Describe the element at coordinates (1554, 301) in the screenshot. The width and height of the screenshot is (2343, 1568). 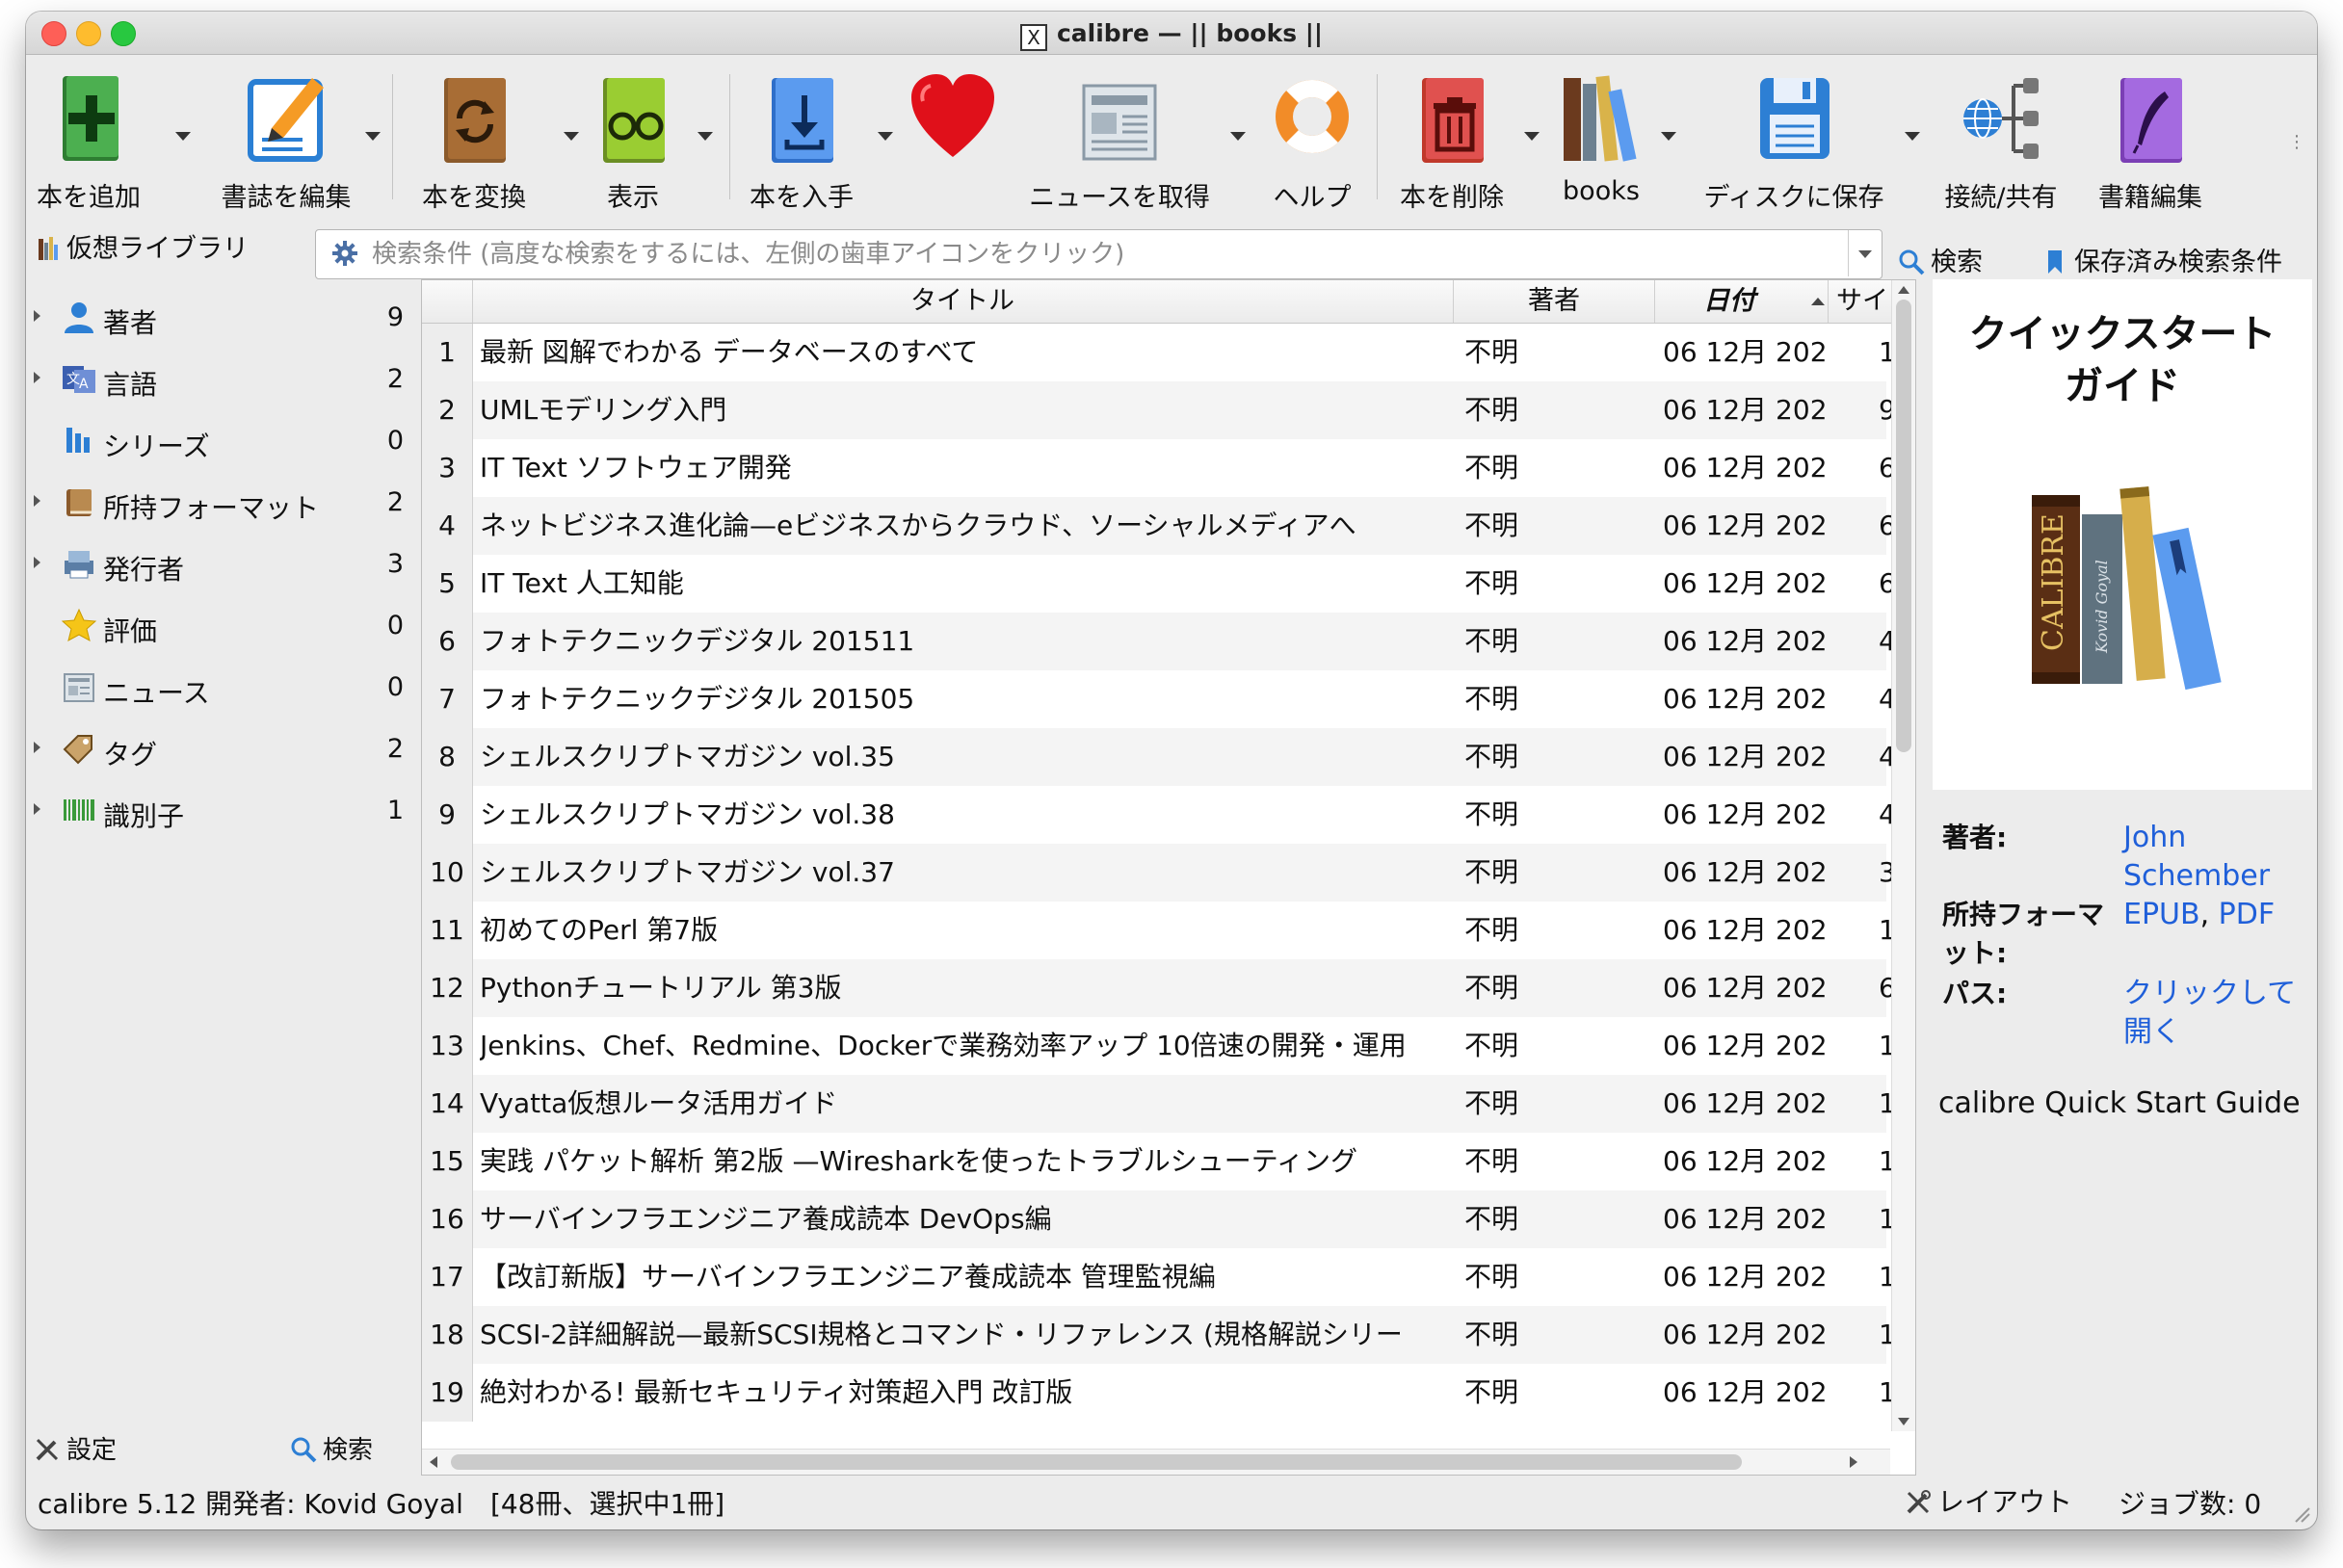
I see `column-header-author: 著者` at that location.